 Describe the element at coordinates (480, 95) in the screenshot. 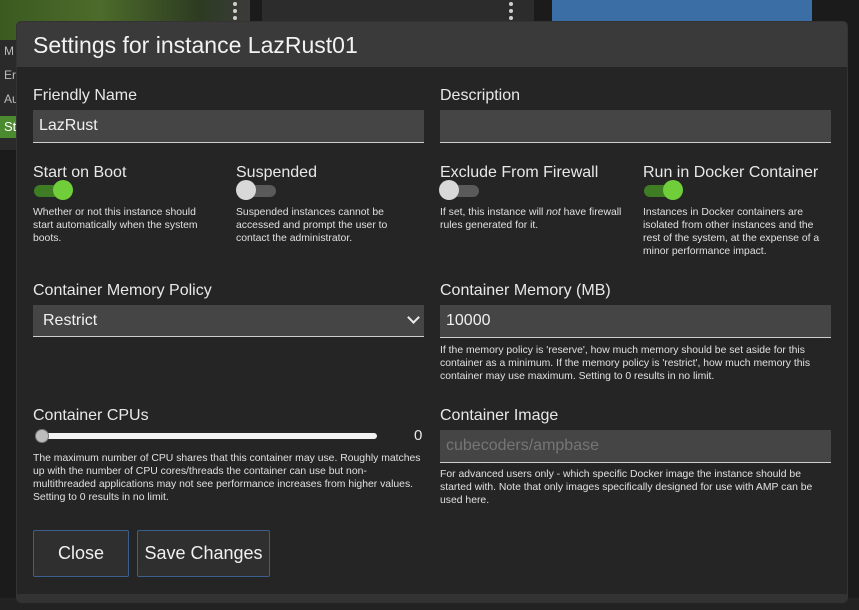

I see `description-label: Description` at that location.